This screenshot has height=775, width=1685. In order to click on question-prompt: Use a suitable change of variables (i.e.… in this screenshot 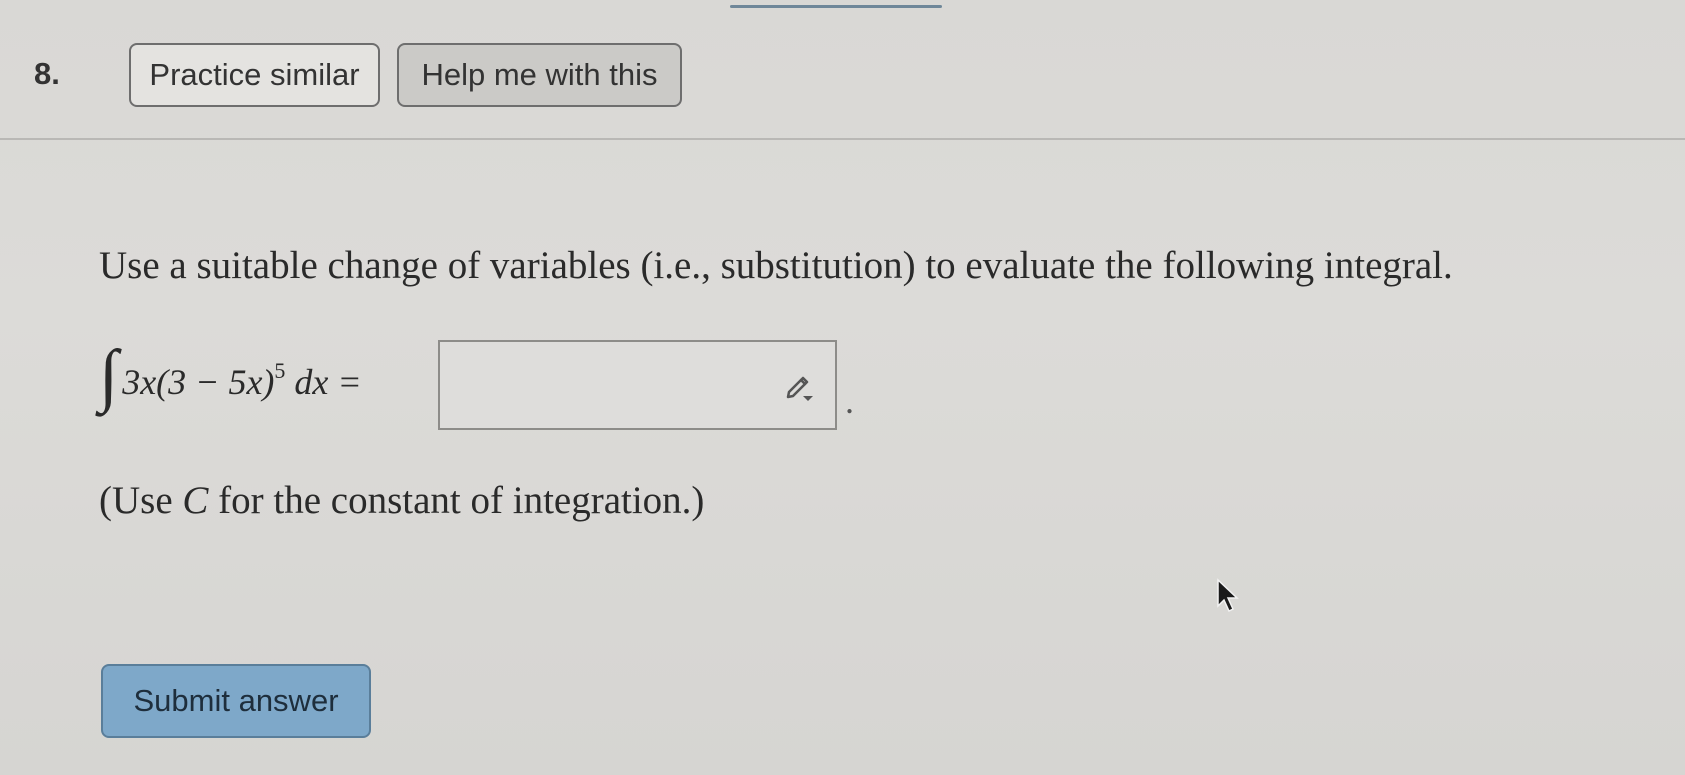, I will do `click(776, 265)`.